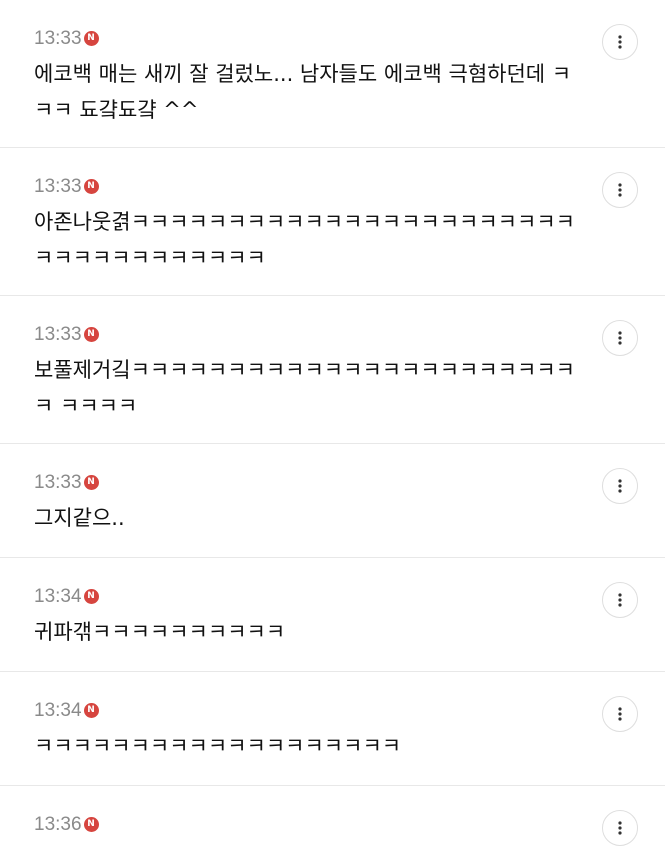 This screenshot has height=846, width=665. I want to click on comment-text: 귀파갞ㅋㅋㅋㅋㅋㅋㅋㅋㅋㅋ, so click(160, 632).